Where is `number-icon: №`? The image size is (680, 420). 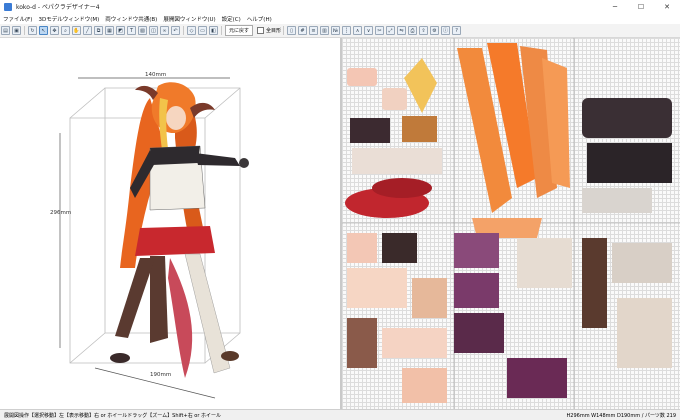 number-icon: № is located at coordinates (336, 30).